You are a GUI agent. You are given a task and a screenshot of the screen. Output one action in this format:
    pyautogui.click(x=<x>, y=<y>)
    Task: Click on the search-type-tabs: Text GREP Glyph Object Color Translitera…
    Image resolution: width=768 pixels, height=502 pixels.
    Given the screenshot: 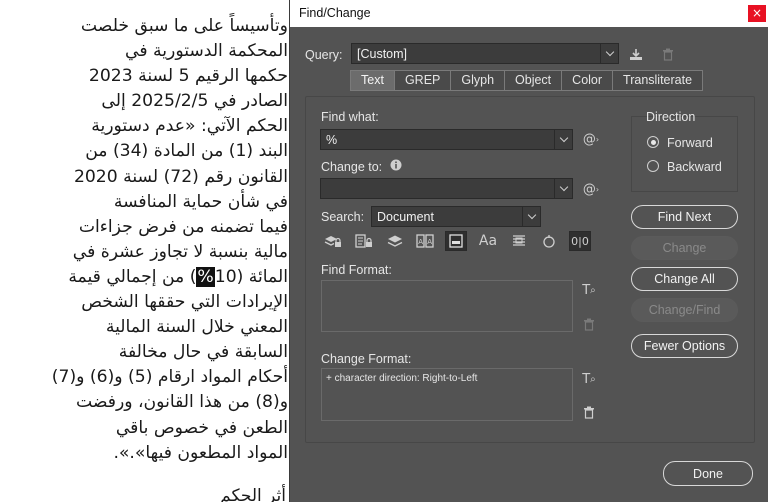 What is the action you would take?
    pyautogui.click(x=527, y=80)
    